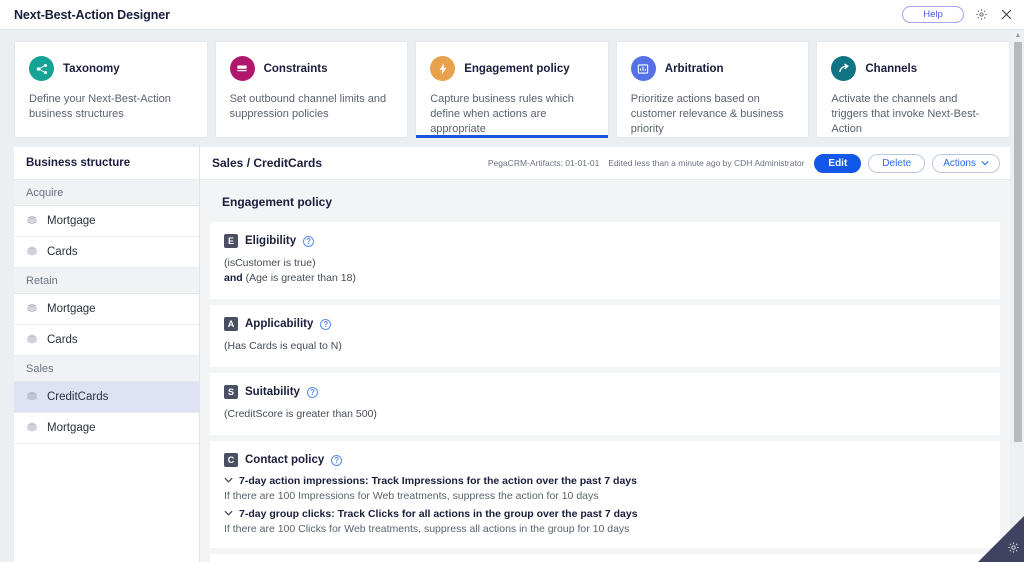 The width and height of the screenshot is (1024, 562). Describe the element at coordinates (42, 280) in the screenshot. I see `sidebar-group-label: Retain` at that location.